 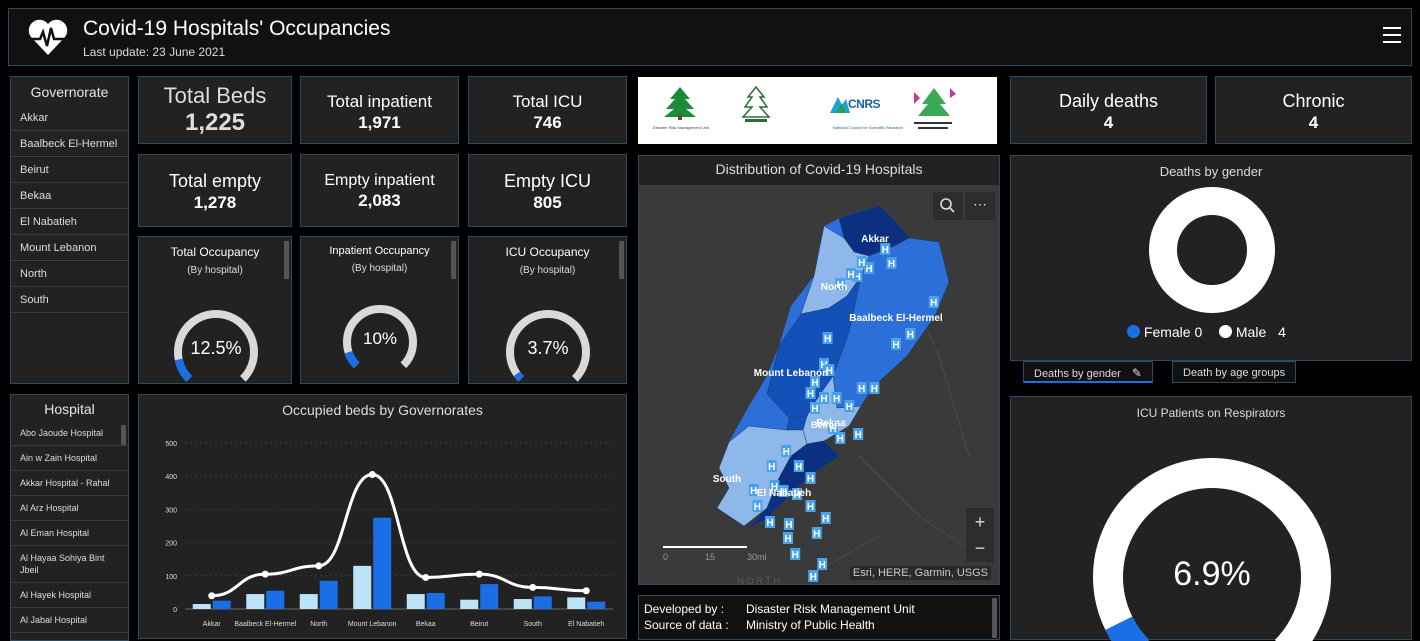 I want to click on icu-gauge-fill, so click(x=519, y=376).